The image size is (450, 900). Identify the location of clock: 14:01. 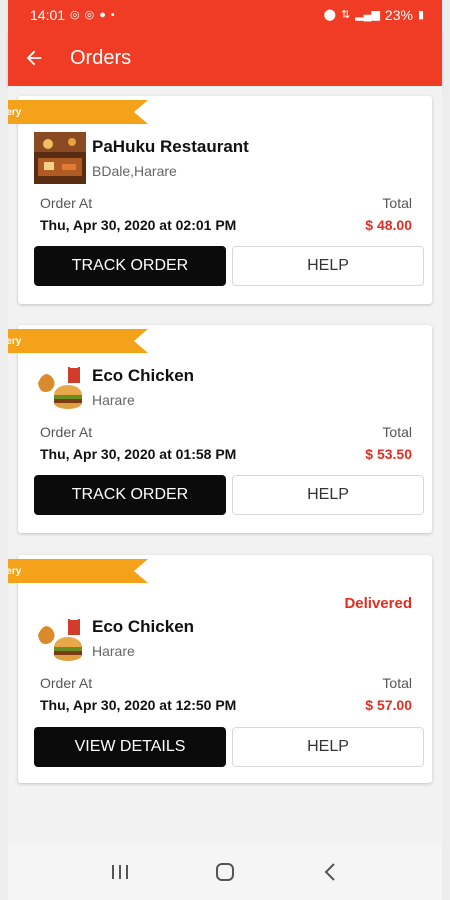
(48, 15).